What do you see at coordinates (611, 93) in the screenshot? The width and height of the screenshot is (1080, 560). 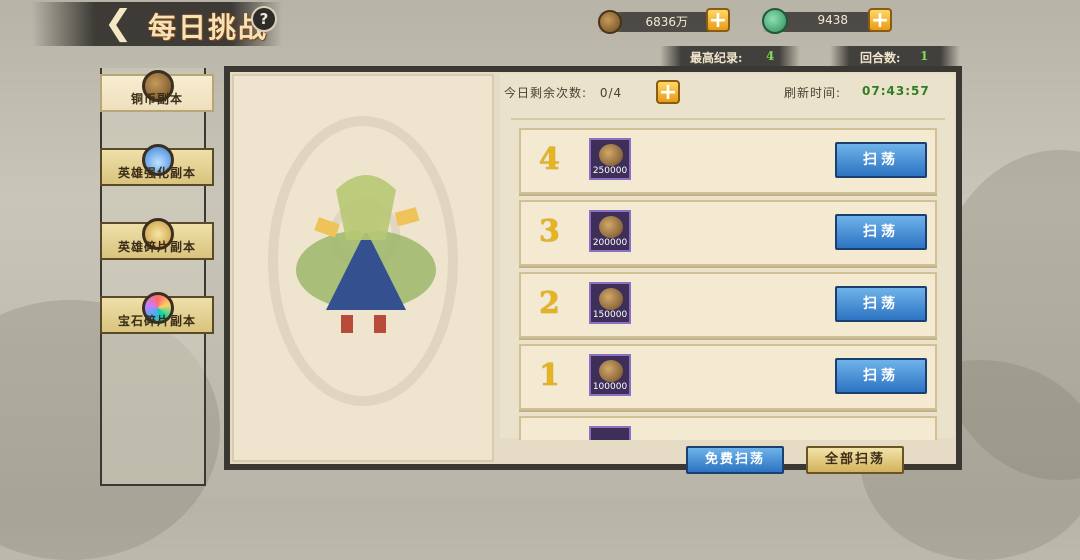 I see `remaining-value: 0/4` at bounding box center [611, 93].